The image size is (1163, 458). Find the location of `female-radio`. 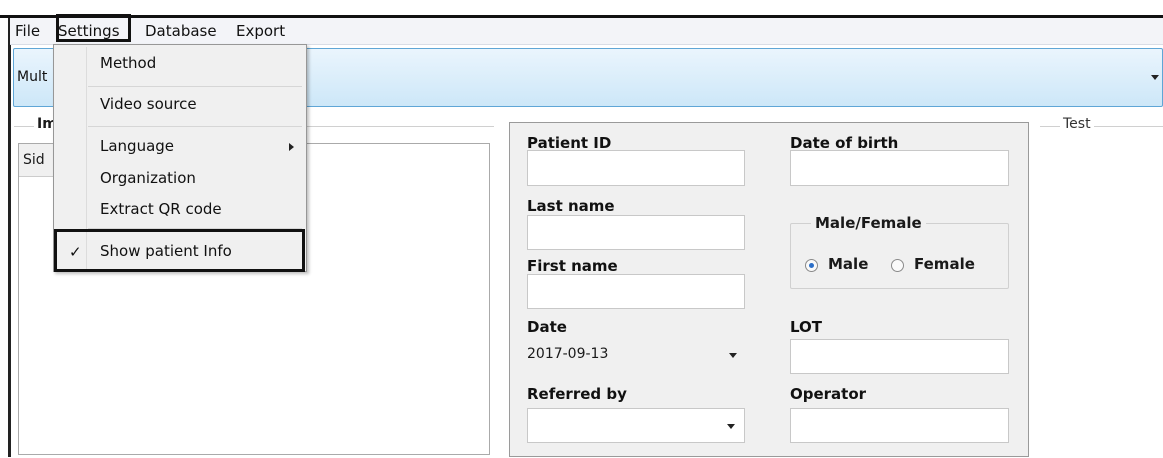

female-radio is located at coordinates (897, 265).